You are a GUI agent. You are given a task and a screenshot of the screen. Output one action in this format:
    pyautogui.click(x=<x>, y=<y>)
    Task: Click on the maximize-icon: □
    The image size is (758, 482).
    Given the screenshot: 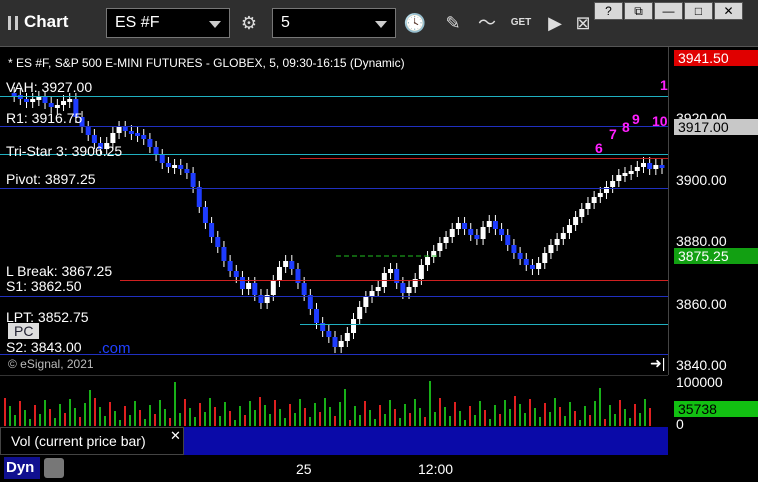 What is the action you would take?
    pyautogui.click(x=698, y=11)
    